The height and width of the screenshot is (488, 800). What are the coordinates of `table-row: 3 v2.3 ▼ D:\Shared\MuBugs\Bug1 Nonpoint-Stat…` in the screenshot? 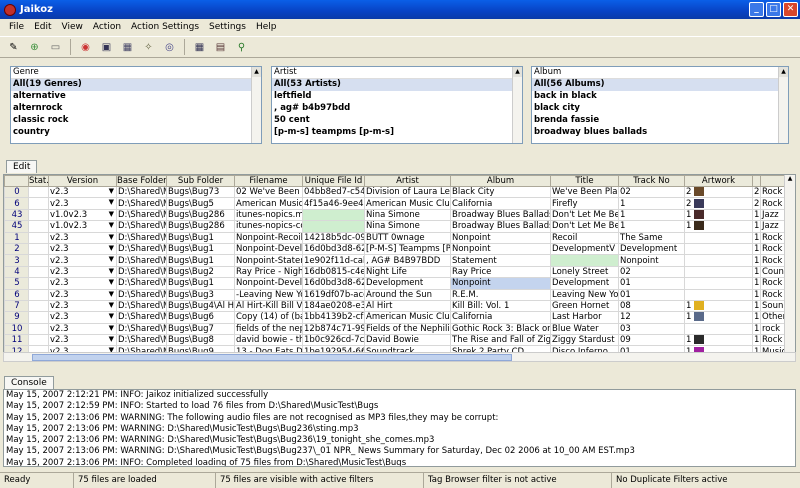 It's located at (394, 260).